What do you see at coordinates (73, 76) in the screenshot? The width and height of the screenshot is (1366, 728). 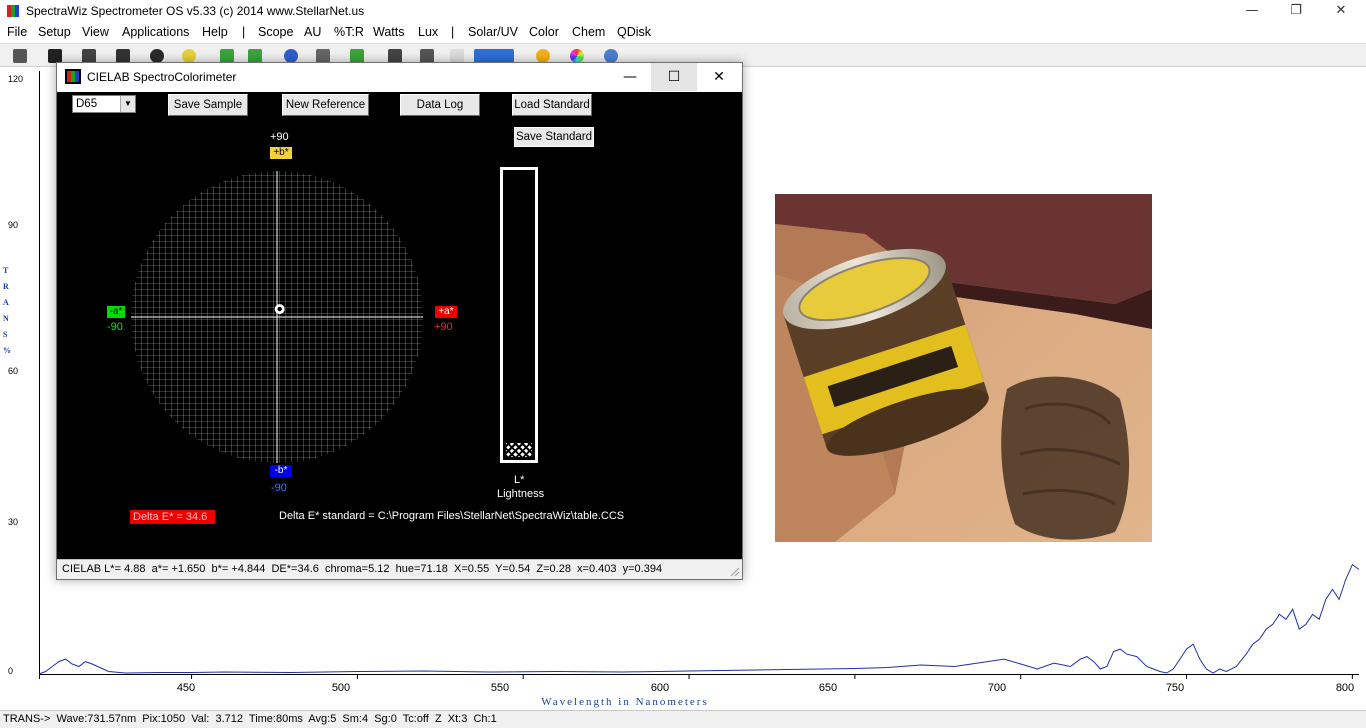 I see `dialog-app-icon` at bounding box center [73, 76].